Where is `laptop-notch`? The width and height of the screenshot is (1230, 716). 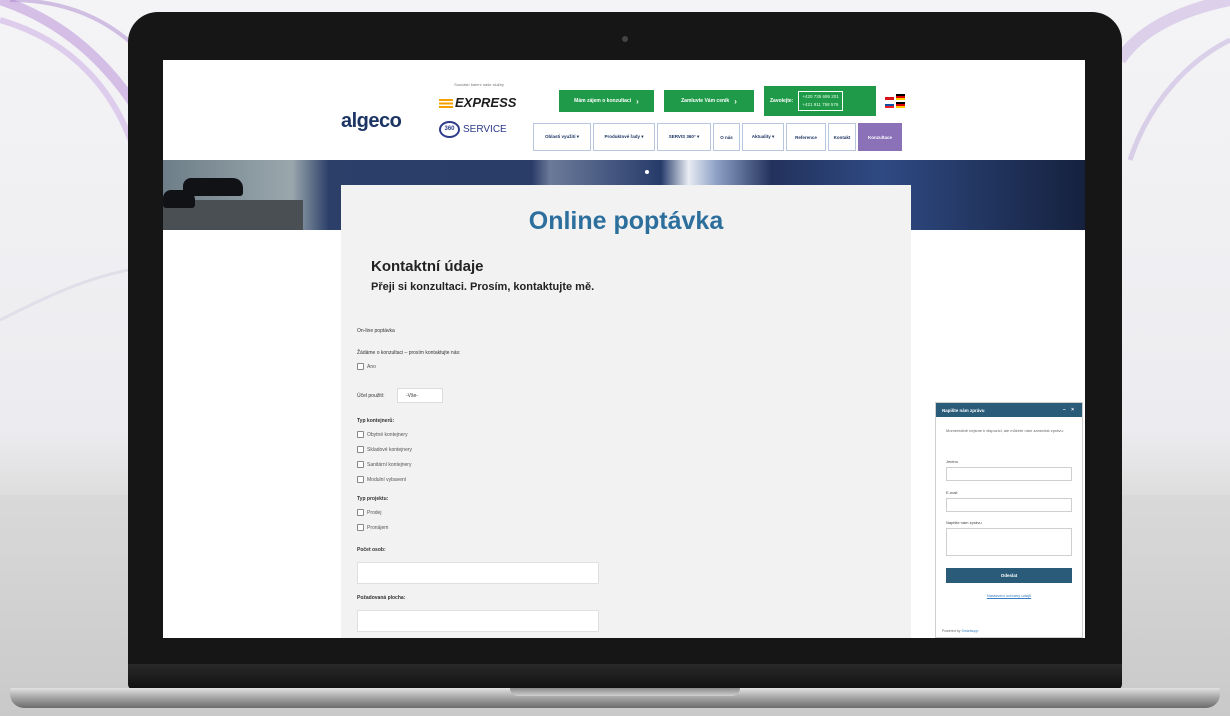
laptop-notch is located at coordinates (625, 692).